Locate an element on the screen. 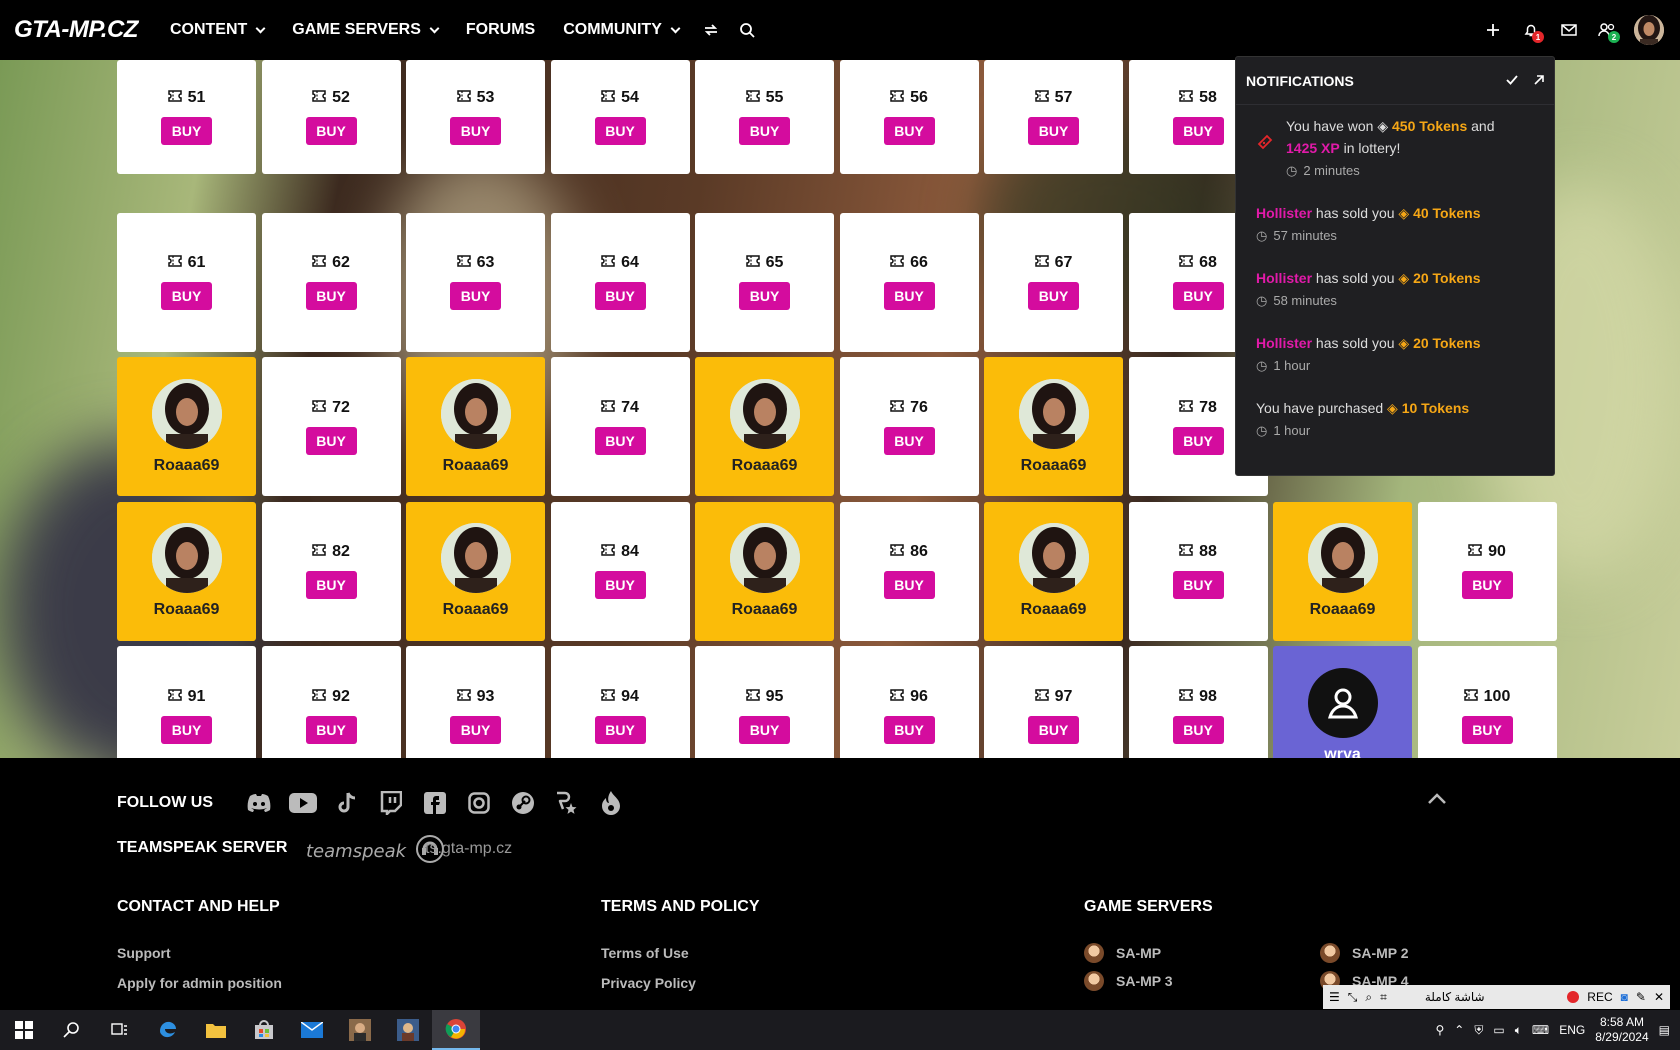 The width and height of the screenshot is (1680, 1050). chrome-browser-icon is located at coordinates (456, 1030).